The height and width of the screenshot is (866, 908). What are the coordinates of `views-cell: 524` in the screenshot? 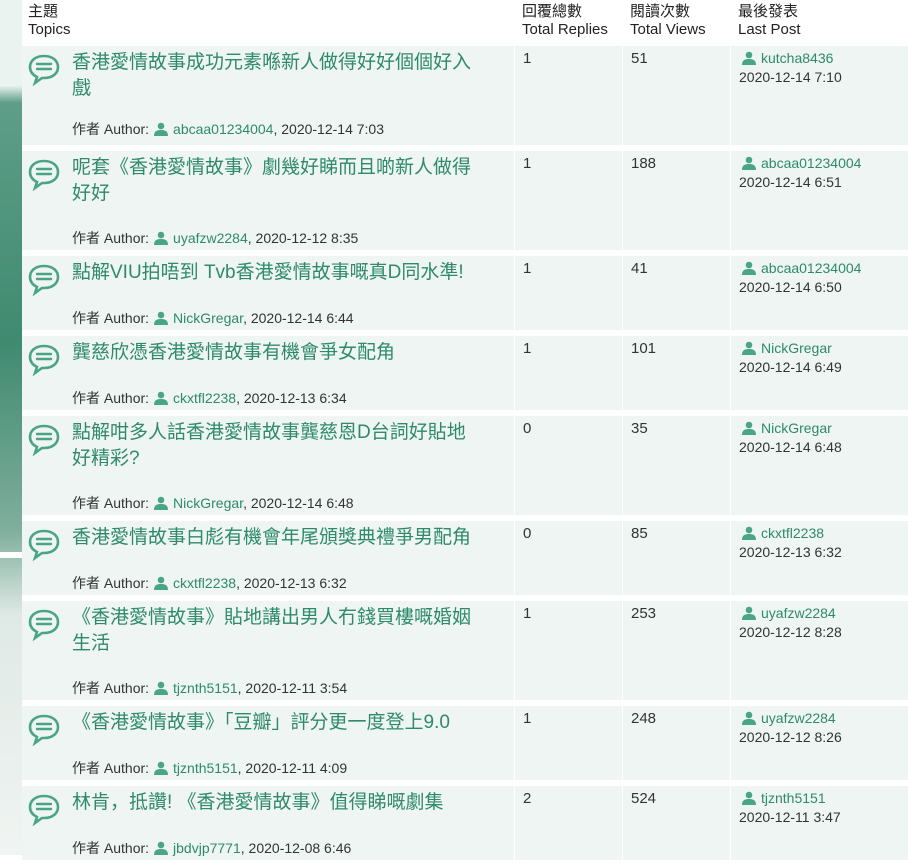 It's located at (675, 823).